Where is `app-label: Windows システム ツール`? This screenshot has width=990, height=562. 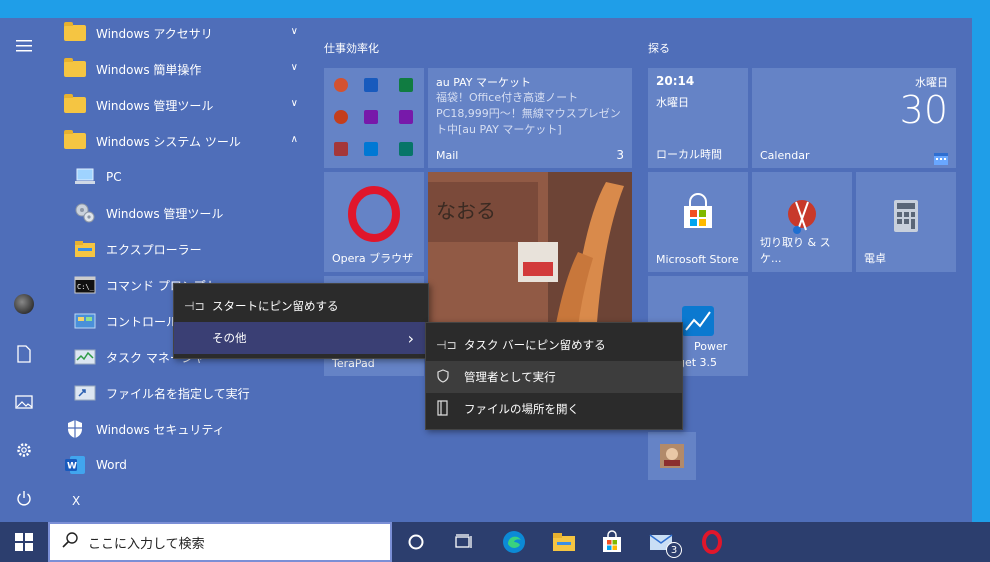
app-label: Windows システム ツール is located at coordinates (168, 141).